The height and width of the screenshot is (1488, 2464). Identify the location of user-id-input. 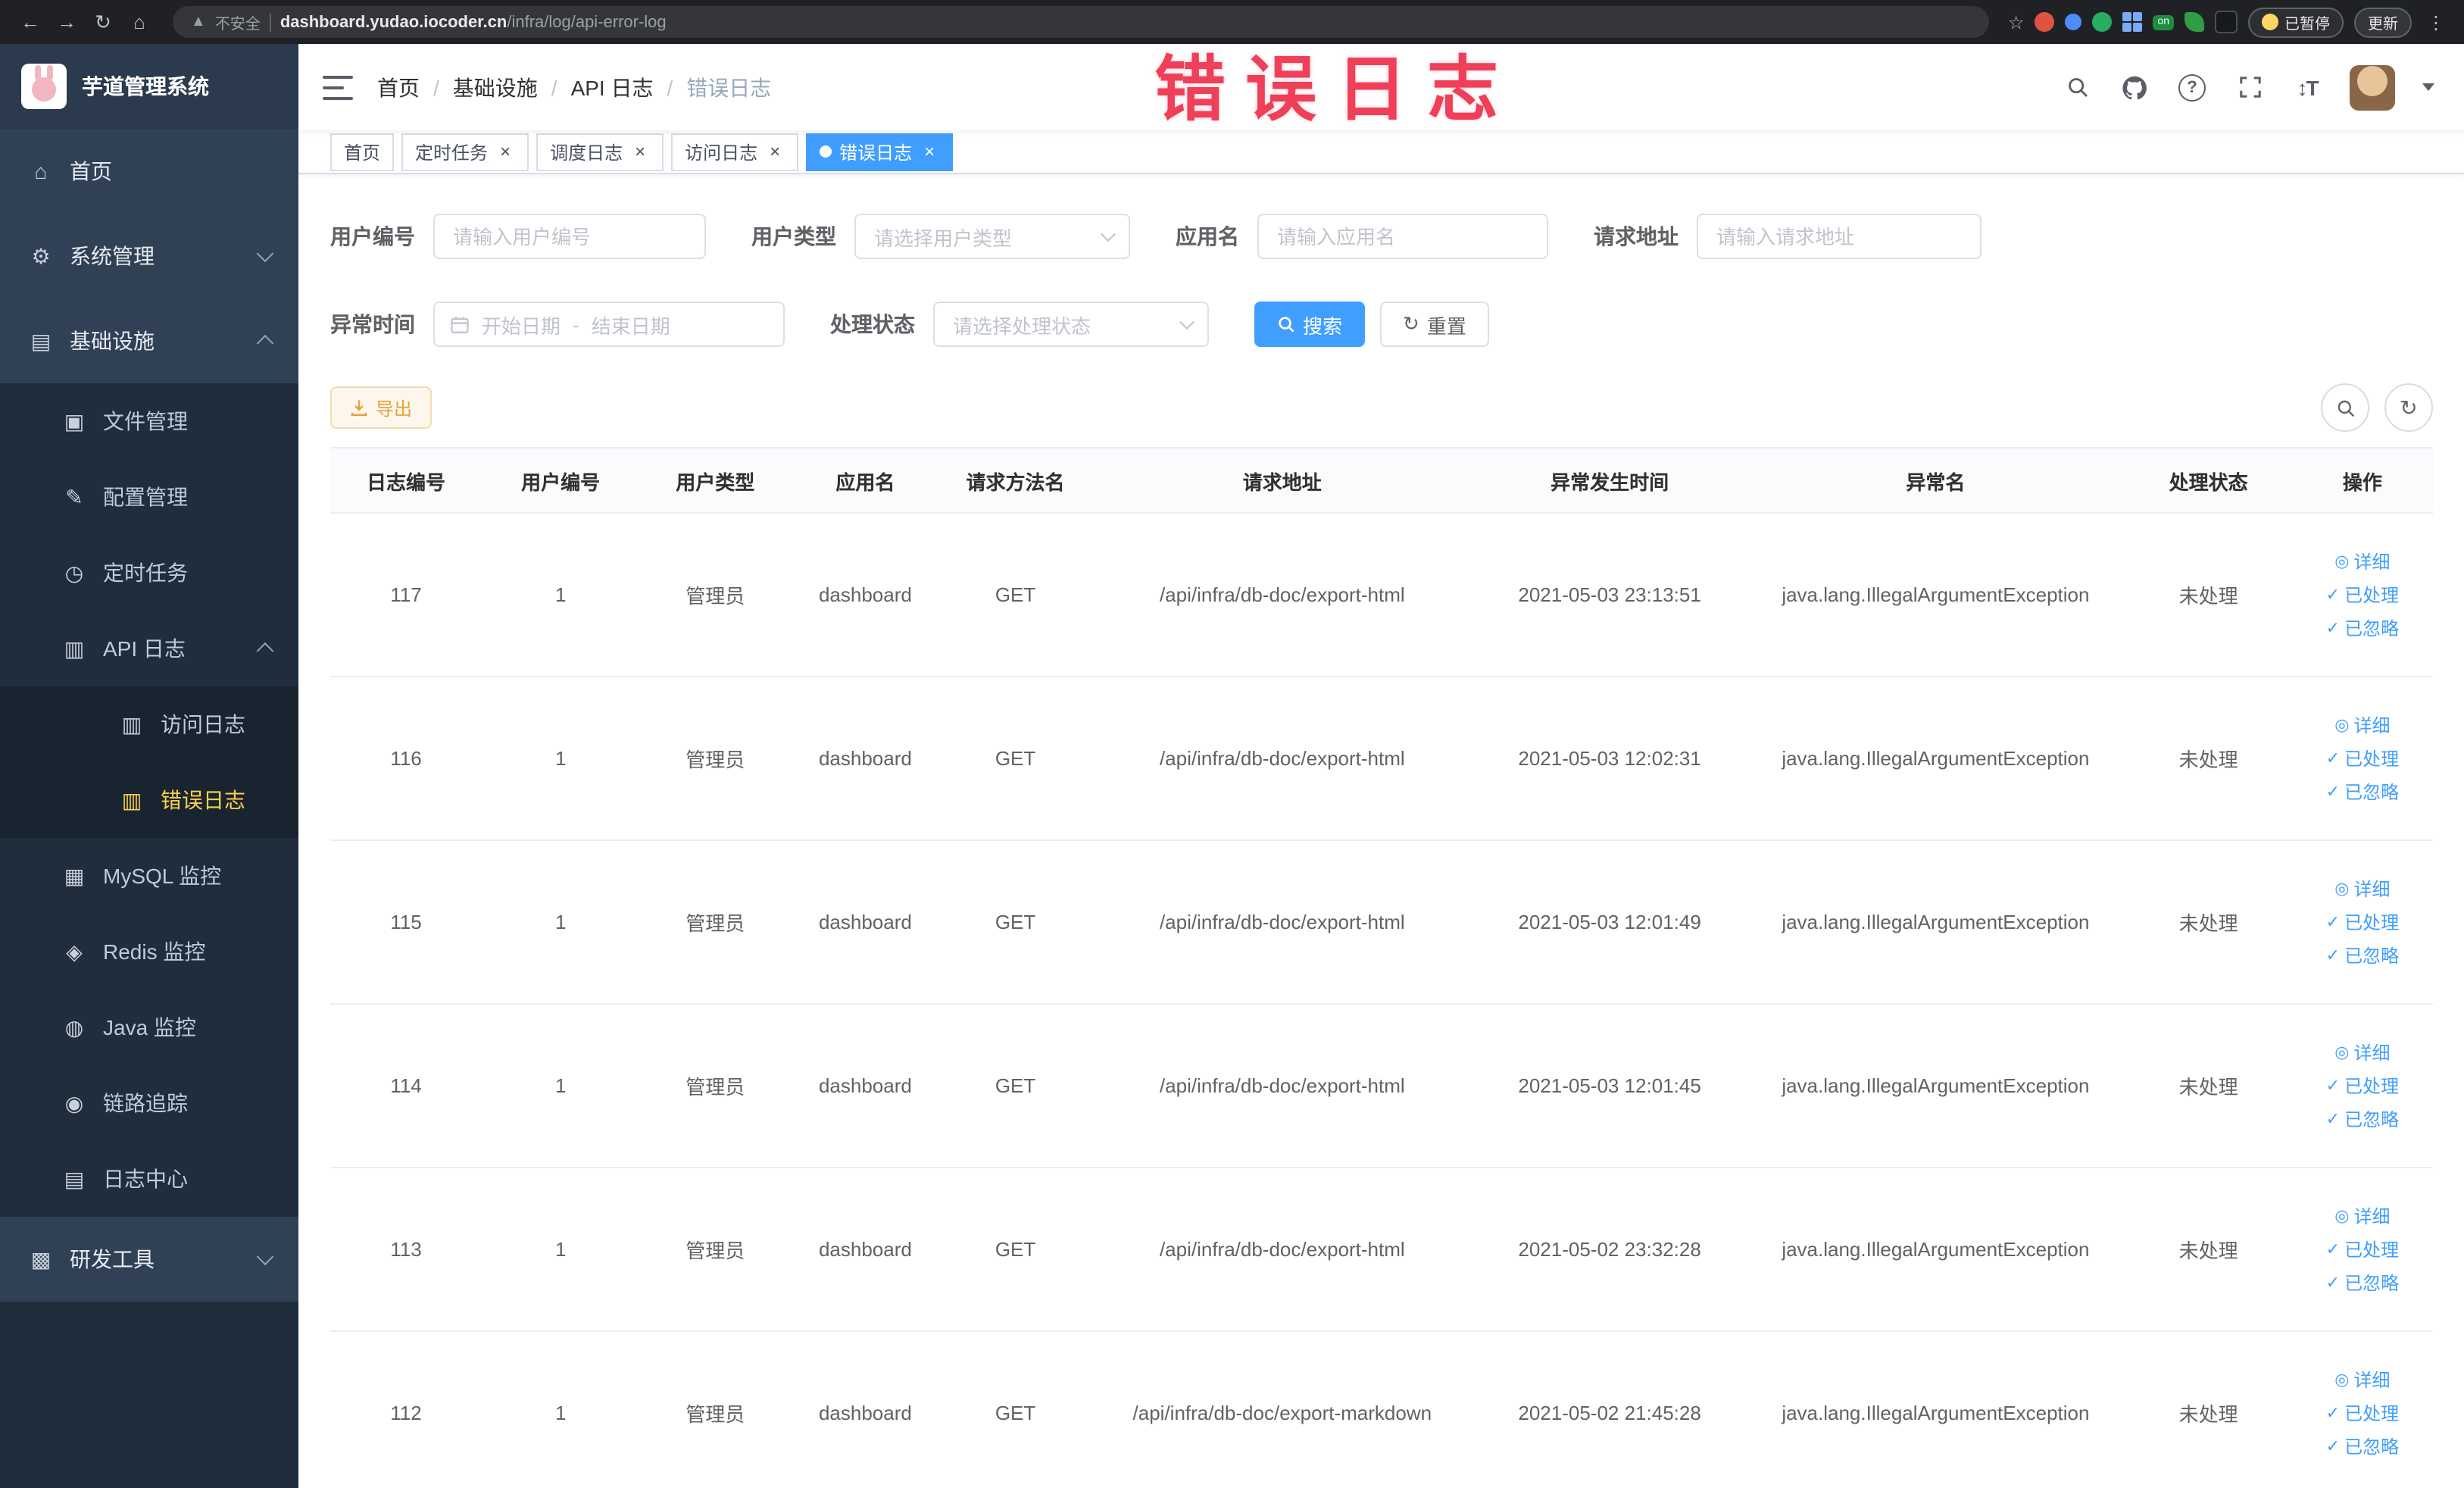
(569, 236).